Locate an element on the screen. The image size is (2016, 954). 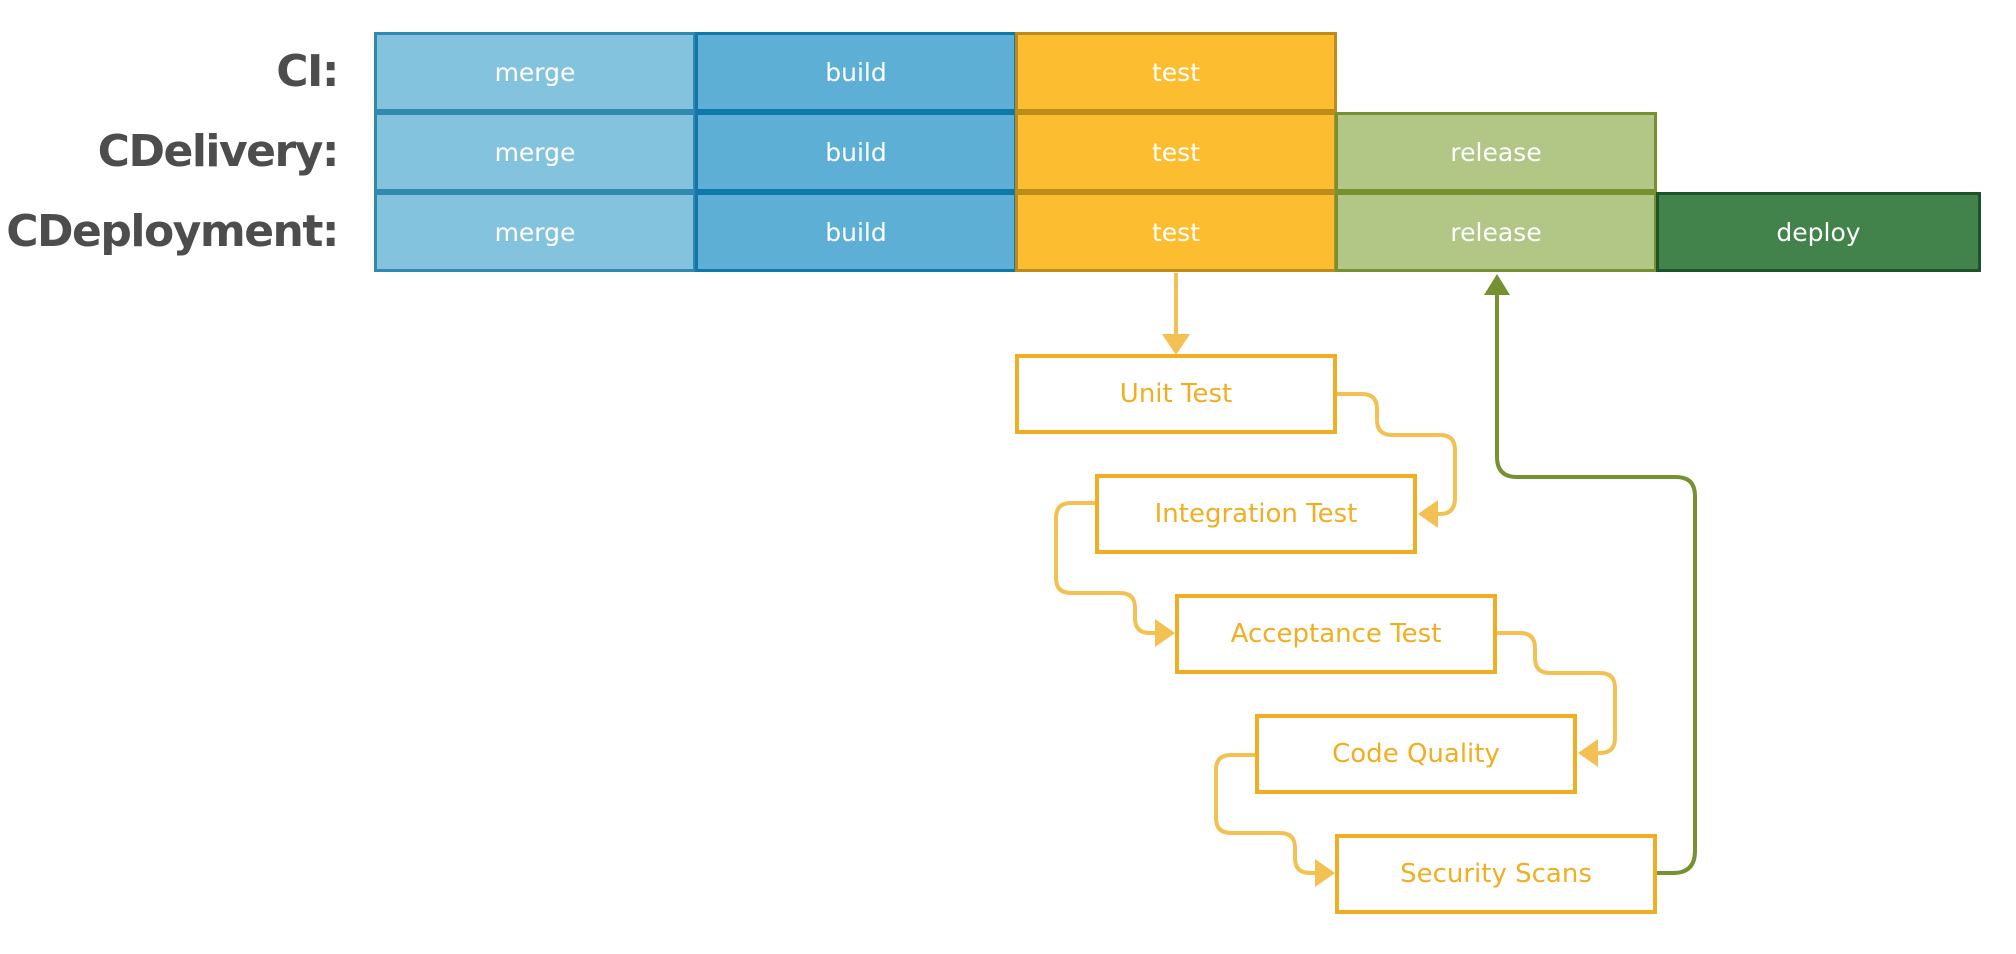
arrowhead-code-quality is located at coordinates (1588, 753).